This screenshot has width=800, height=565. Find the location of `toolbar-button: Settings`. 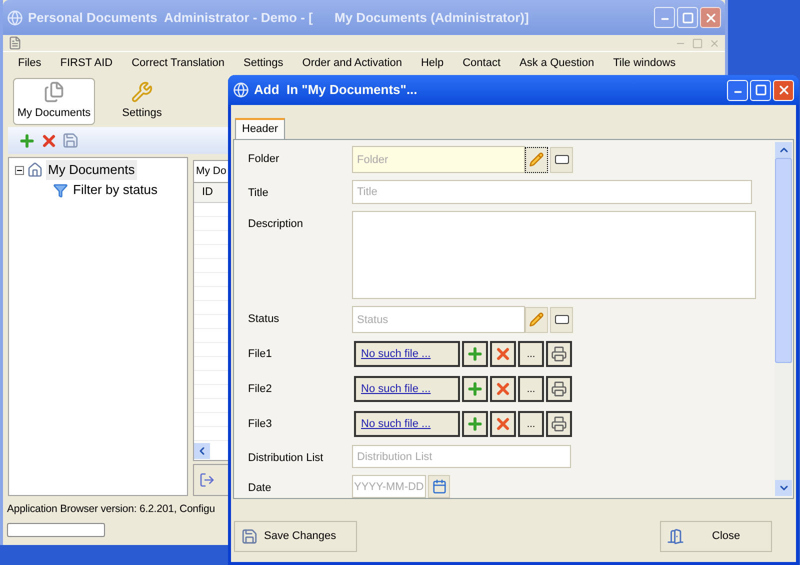

toolbar-button: Settings is located at coordinates (142, 101).